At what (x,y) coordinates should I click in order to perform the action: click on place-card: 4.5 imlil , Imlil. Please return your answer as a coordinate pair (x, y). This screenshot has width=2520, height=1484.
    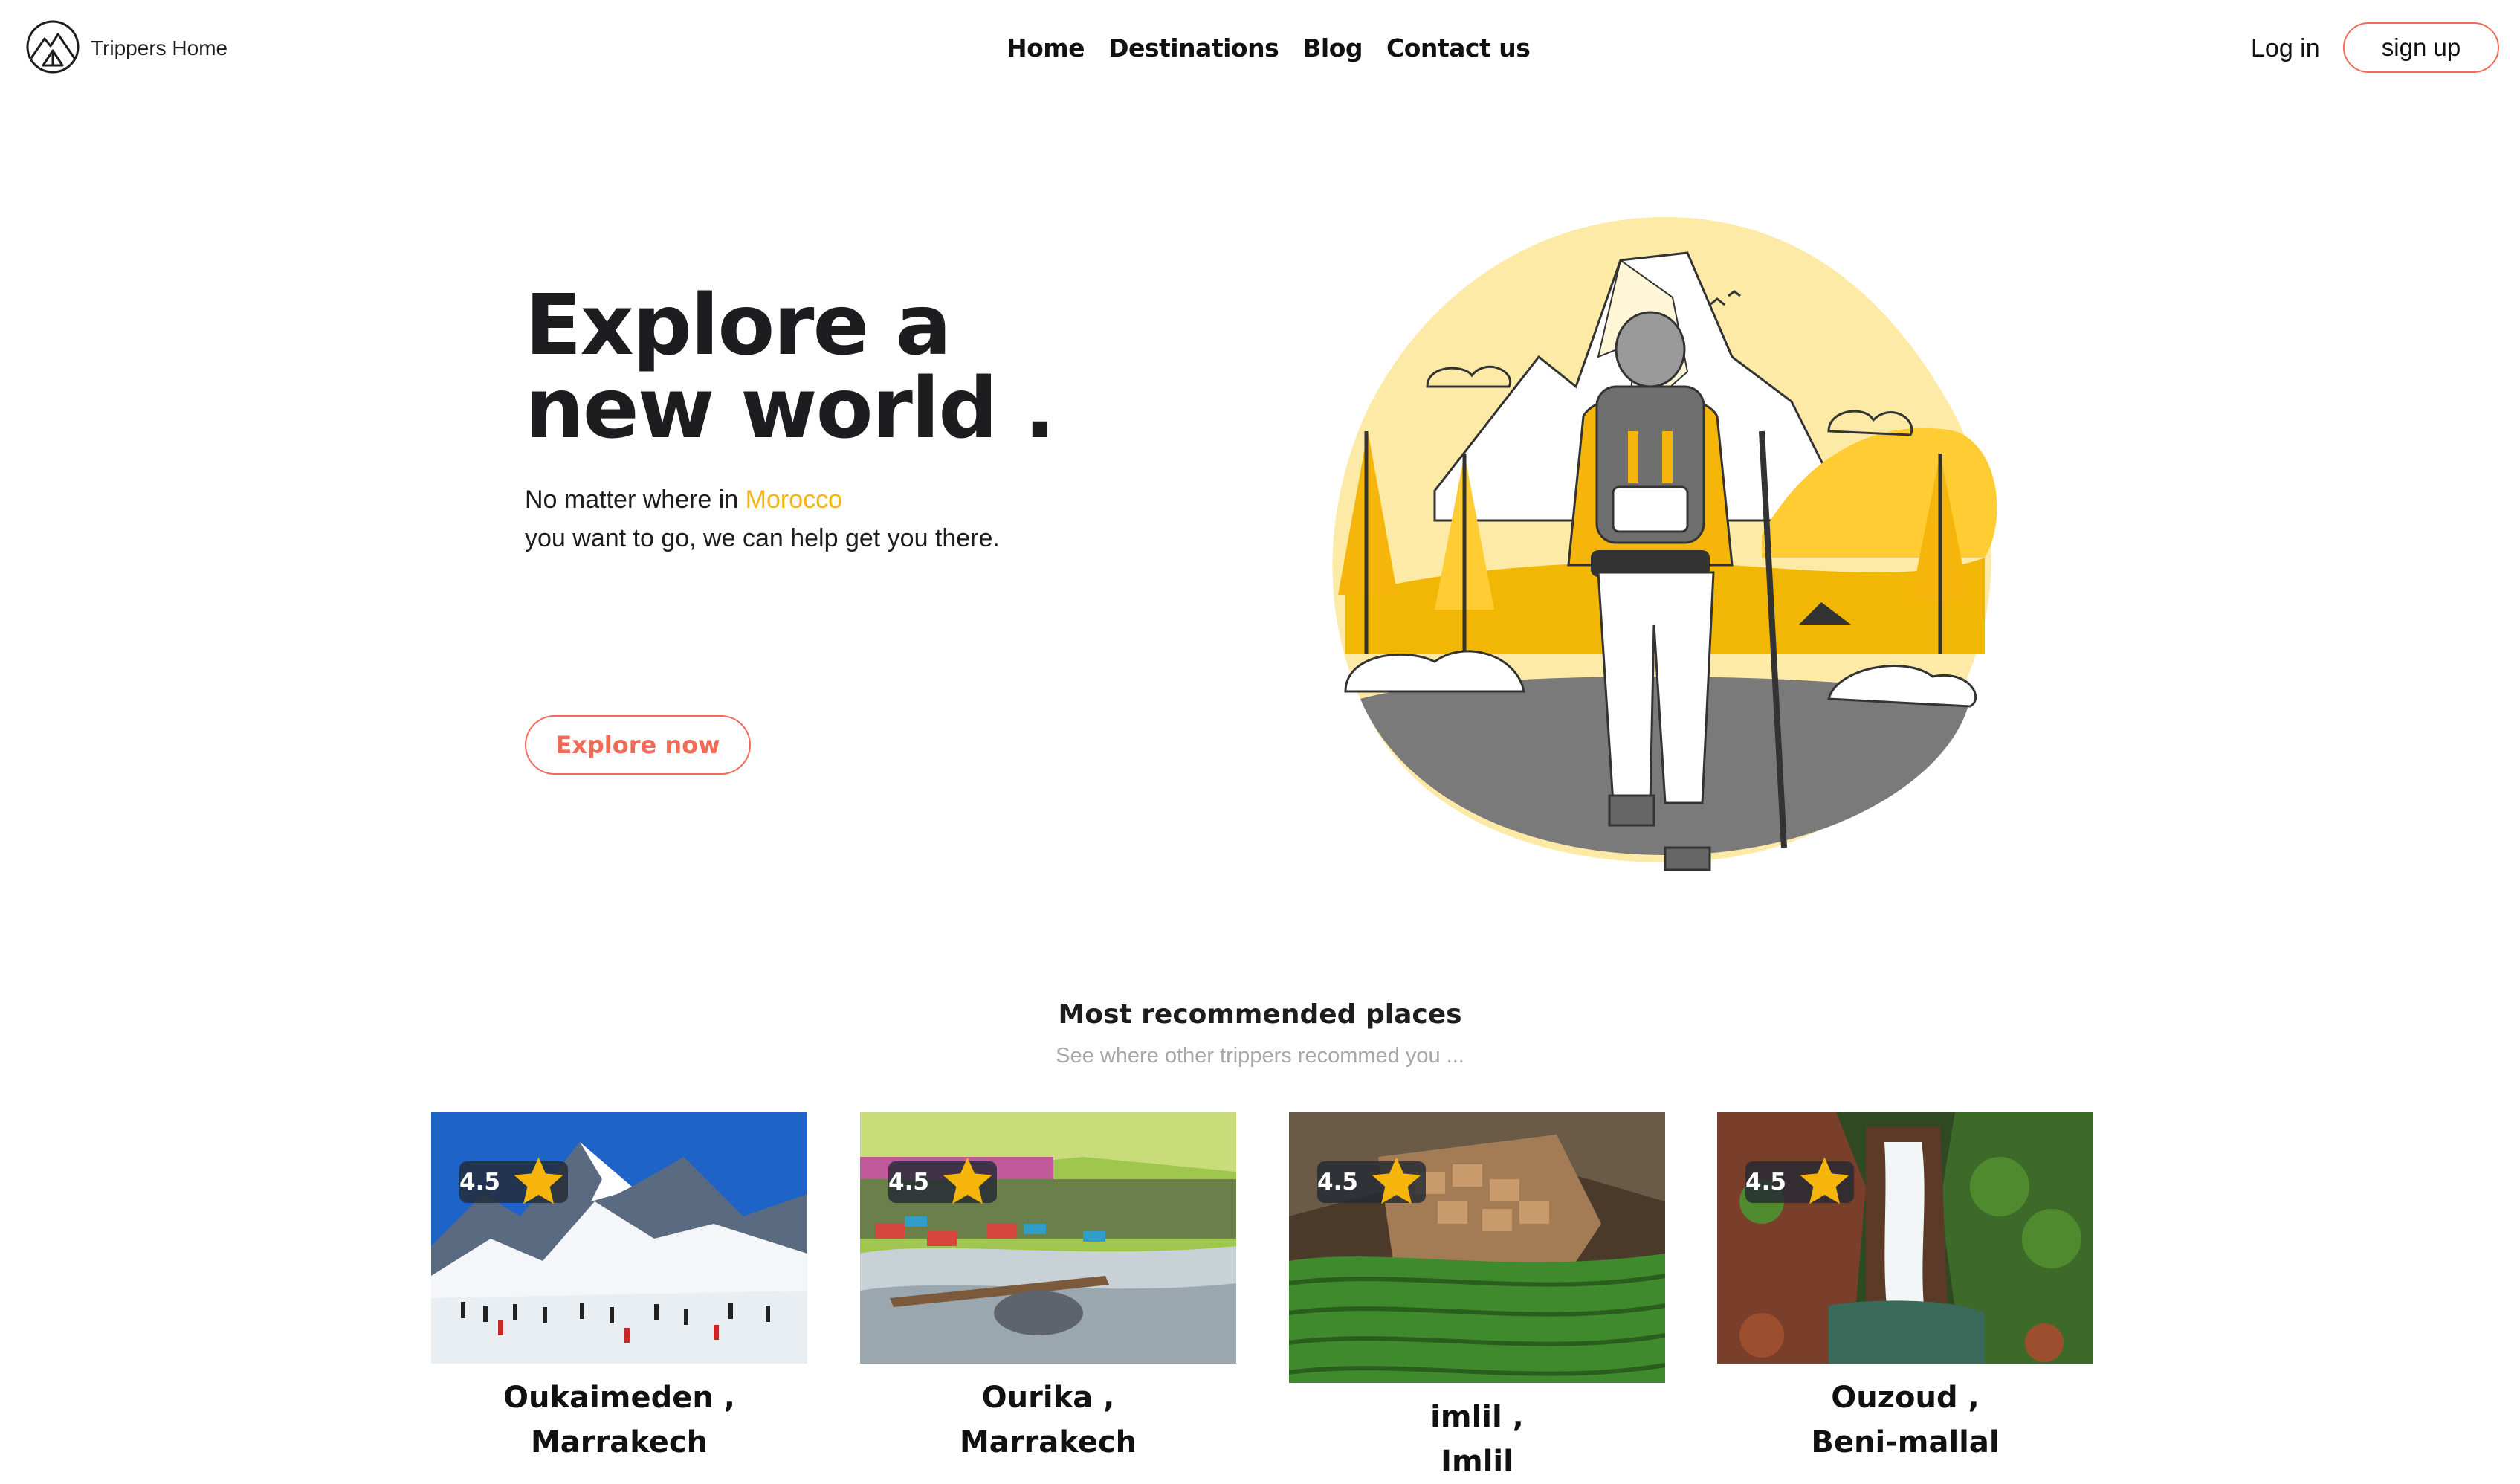
    Looking at the image, I should click on (1477, 1298).